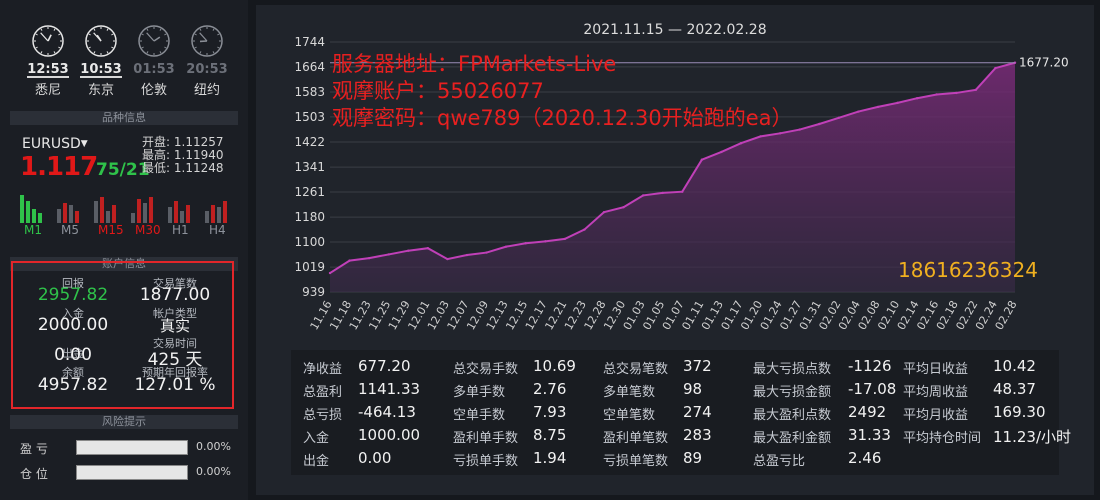  I want to click on stat-value: 677.20, so click(384, 366).